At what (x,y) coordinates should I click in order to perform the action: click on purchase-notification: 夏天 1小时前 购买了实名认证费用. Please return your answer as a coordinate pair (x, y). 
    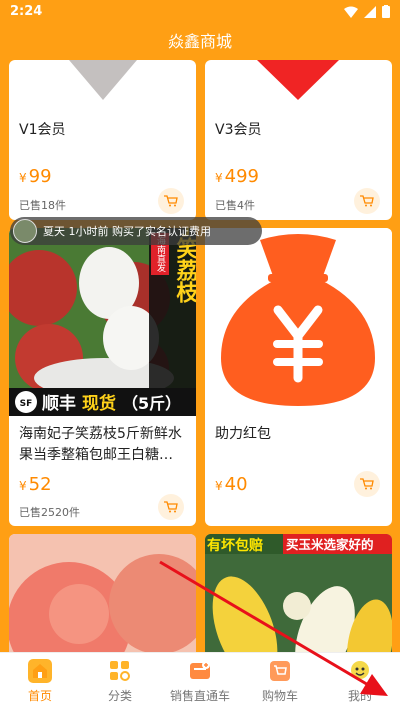
    Looking at the image, I should click on (136, 231).